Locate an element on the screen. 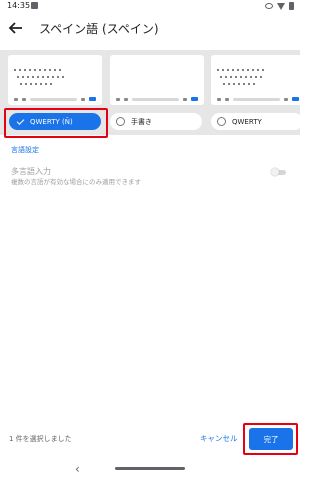 The height and width of the screenshot is (480, 320). eye-icon is located at coordinates (269, 6).